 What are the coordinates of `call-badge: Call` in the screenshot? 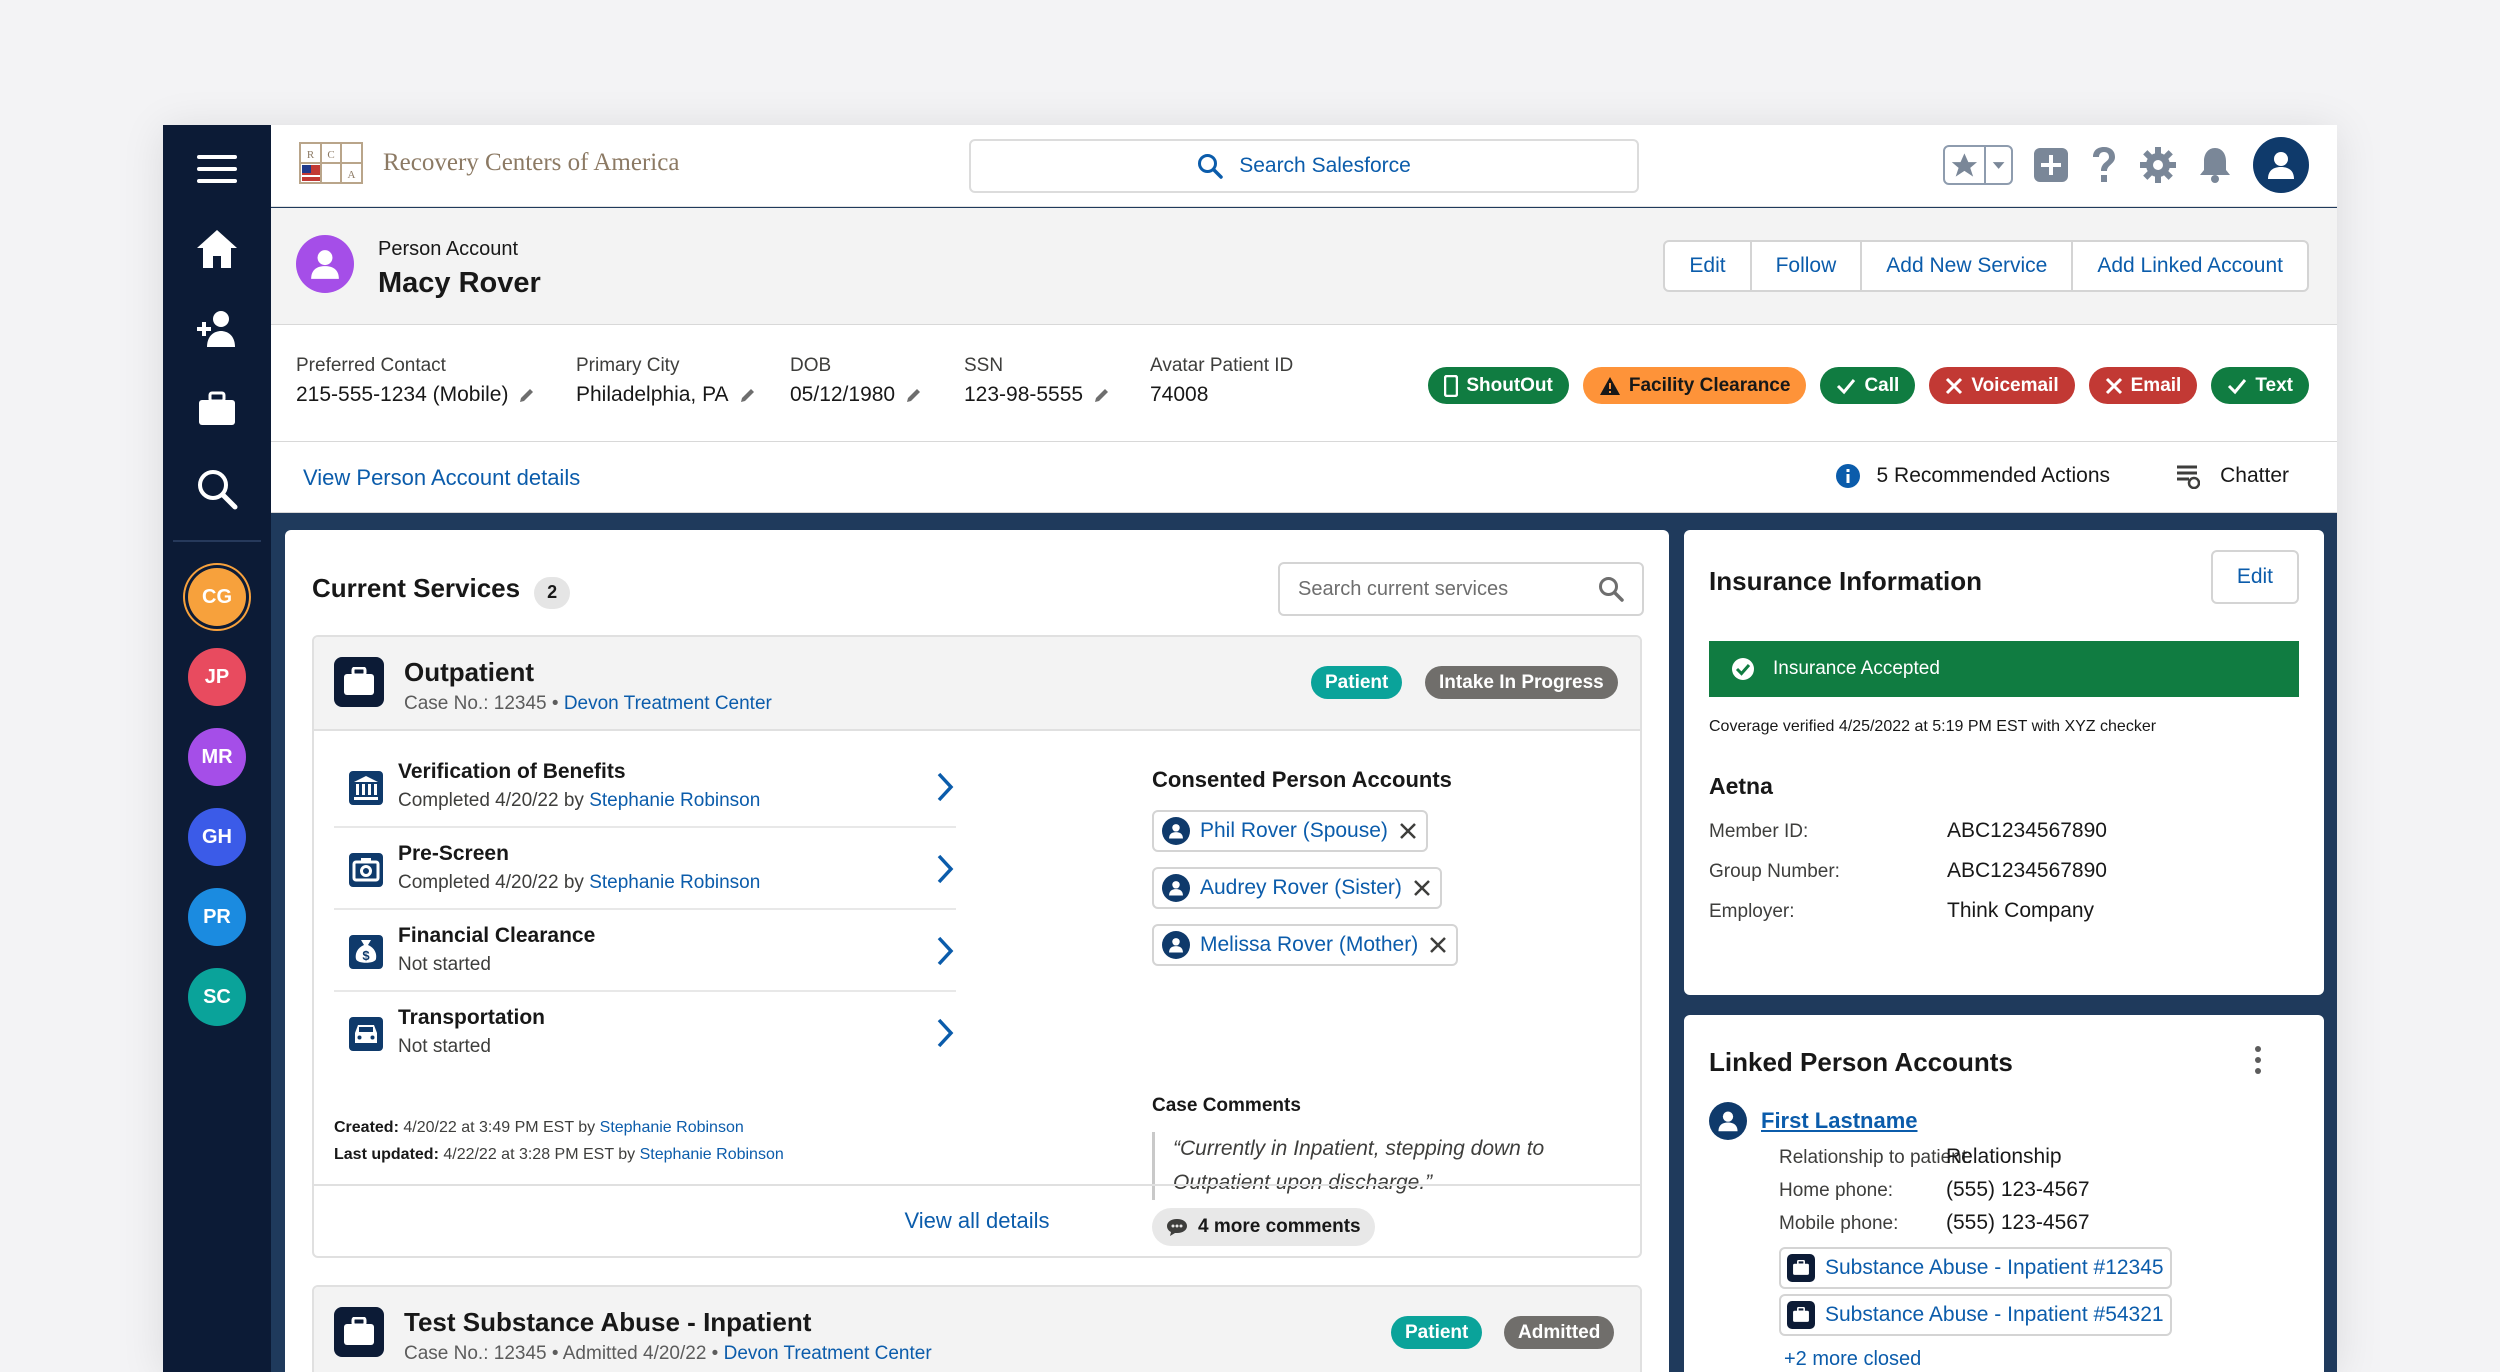 It's located at (1868, 385).